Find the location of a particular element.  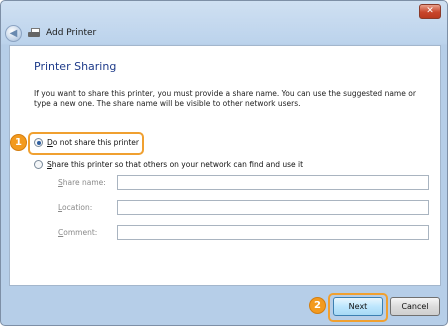

close-button: ✕ is located at coordinates (430, 11).